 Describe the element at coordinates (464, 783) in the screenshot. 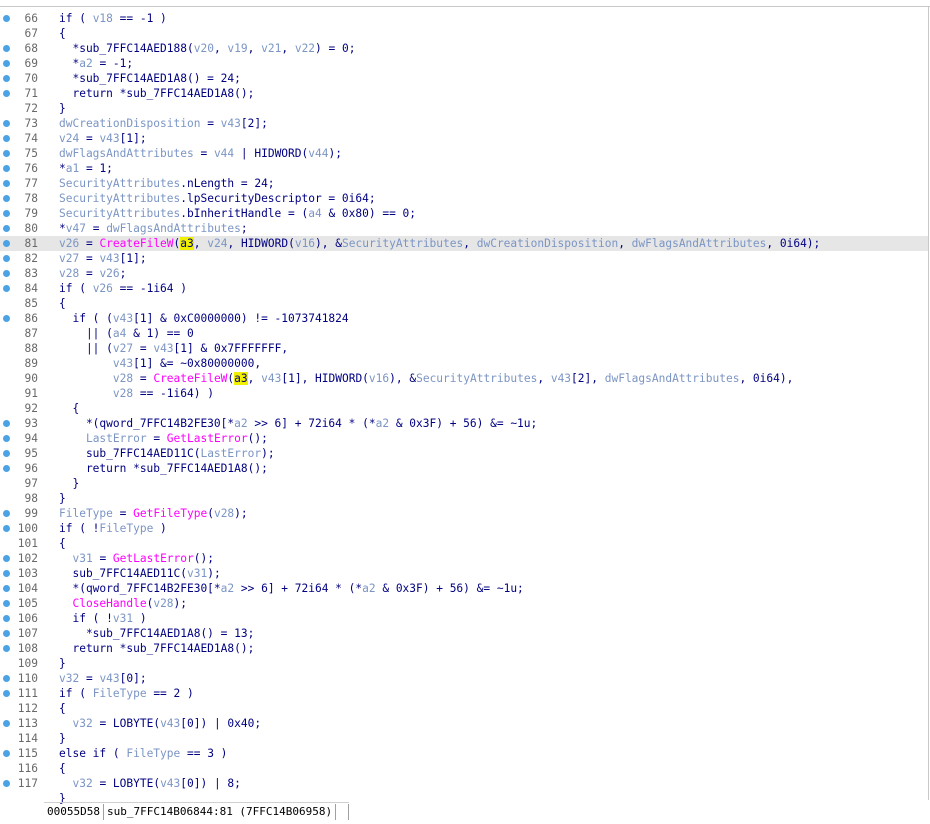

I see `code-line: 117 v32 = LOBYTE(v43[0]) | 8;` at that location.